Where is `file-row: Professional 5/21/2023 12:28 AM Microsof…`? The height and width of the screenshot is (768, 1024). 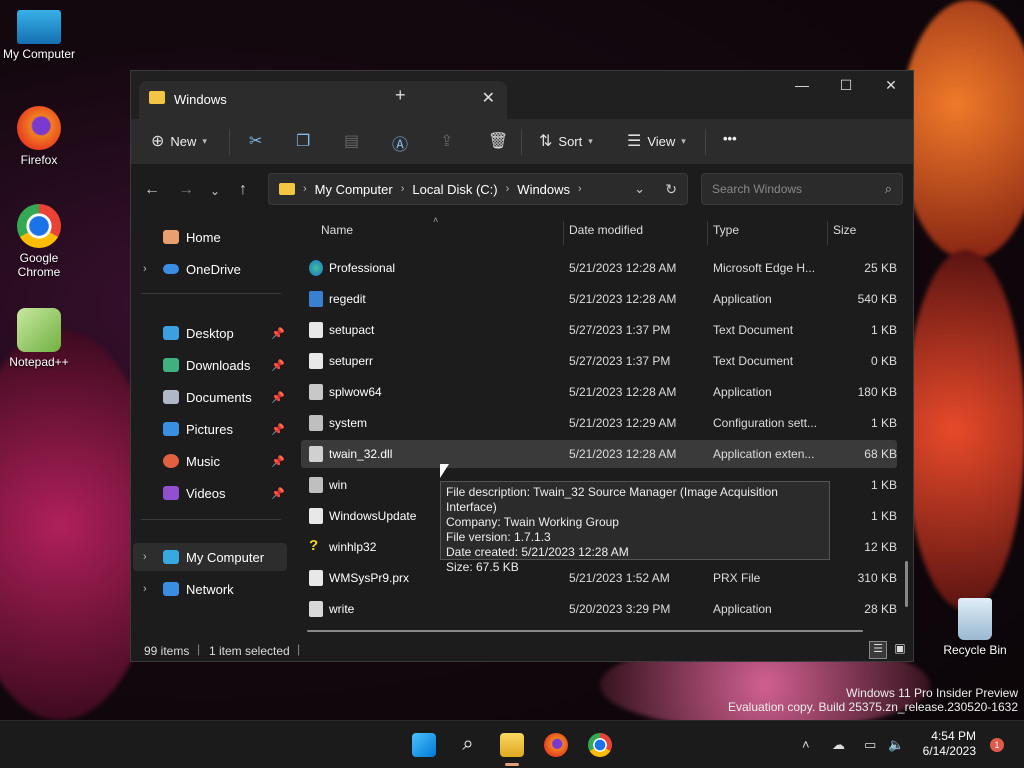 file-row: Professional 5/21/2023 12:28 AM Microsof… is located at coordinates (599, 268).